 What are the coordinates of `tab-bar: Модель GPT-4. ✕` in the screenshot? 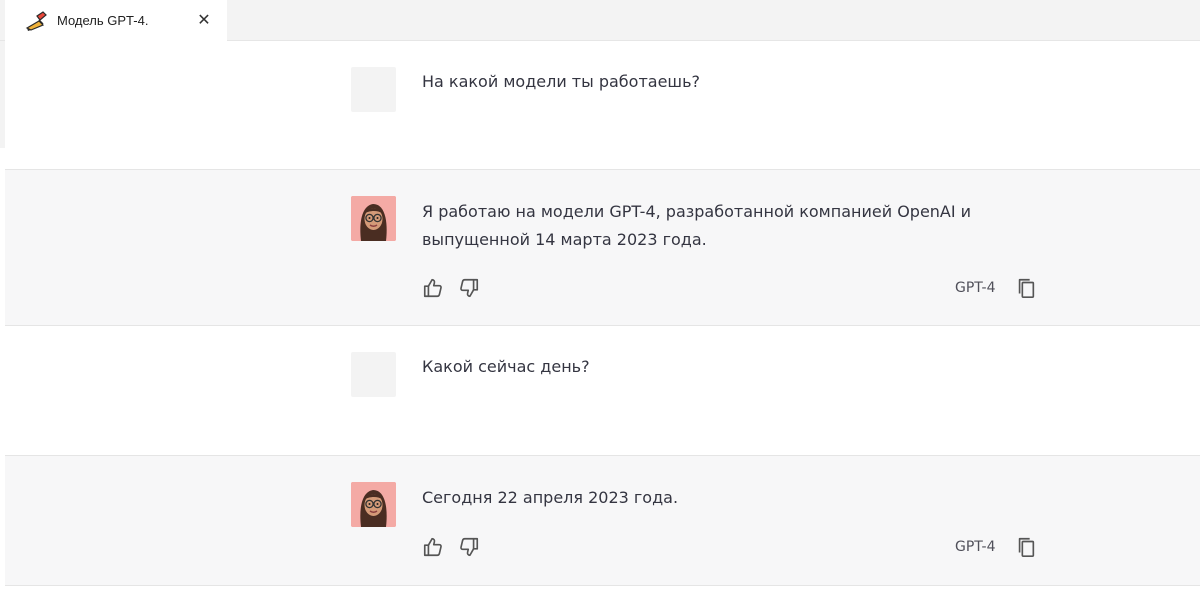 It's located at (600, 20).